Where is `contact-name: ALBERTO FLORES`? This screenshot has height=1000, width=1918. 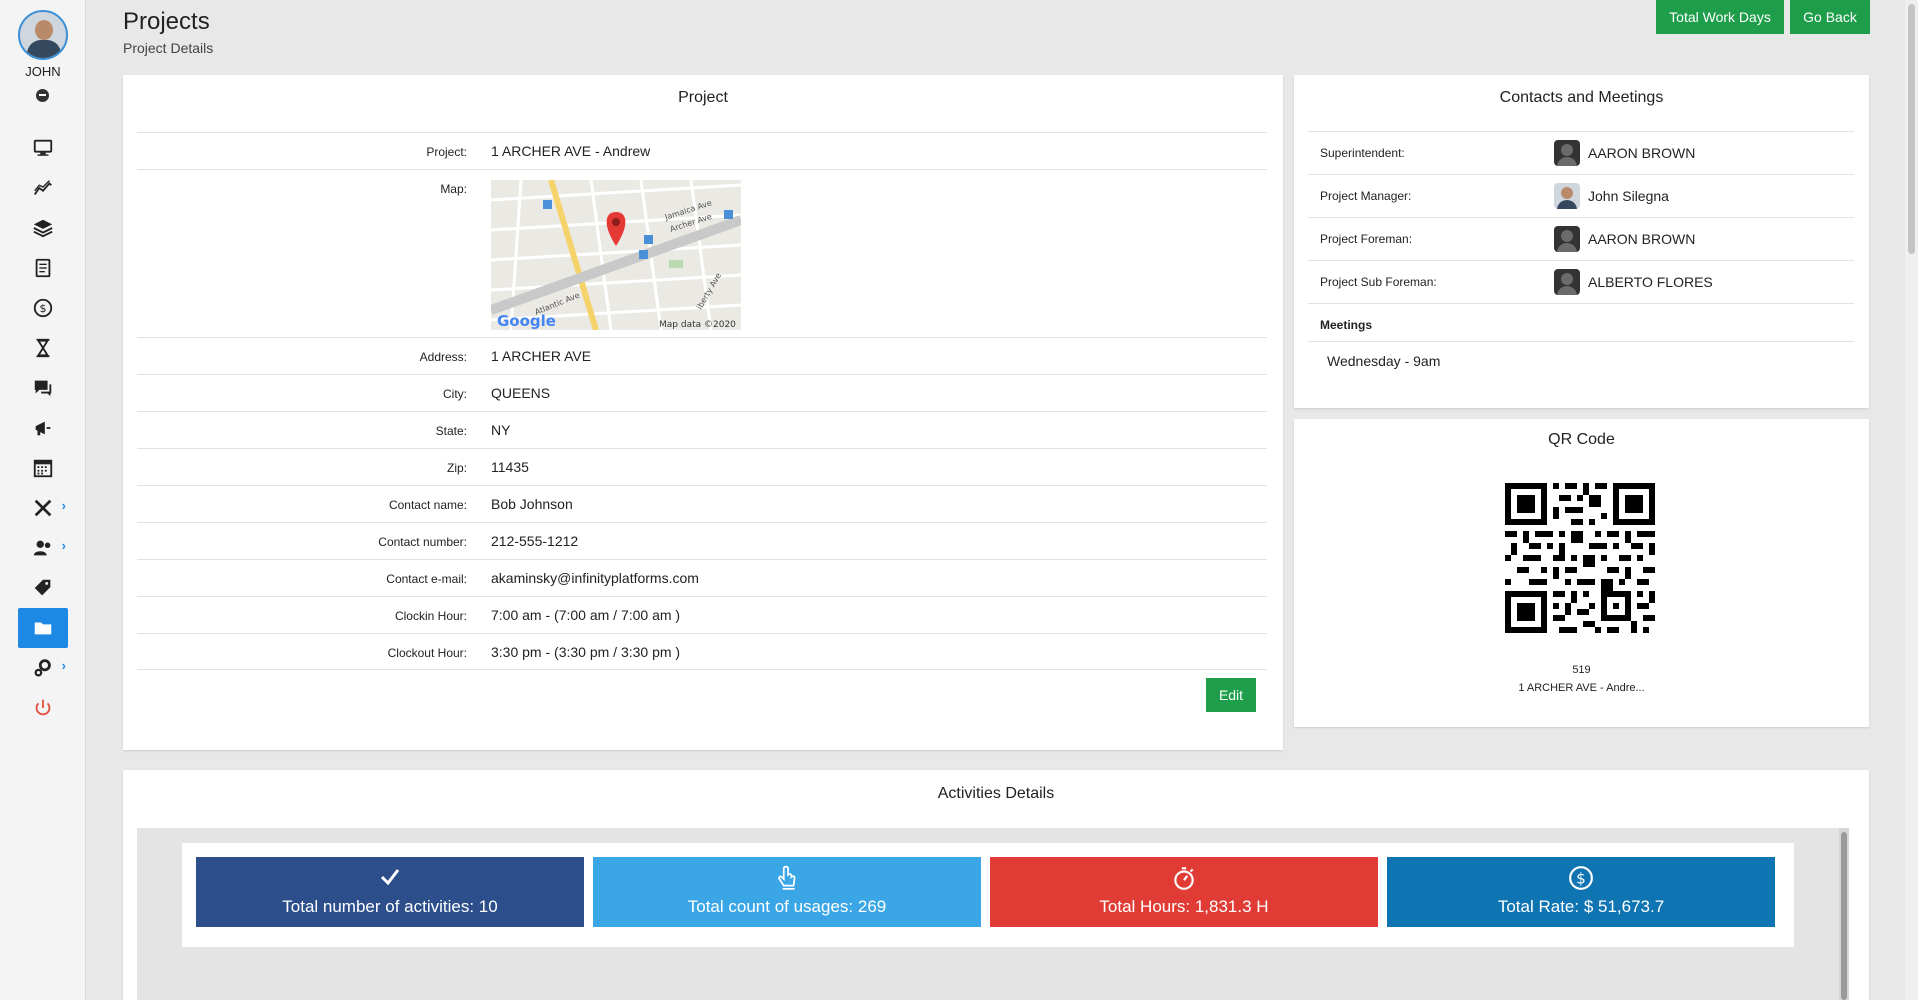 contact-name: ALBERTO FLORES is located at coordinates (1650, 282).